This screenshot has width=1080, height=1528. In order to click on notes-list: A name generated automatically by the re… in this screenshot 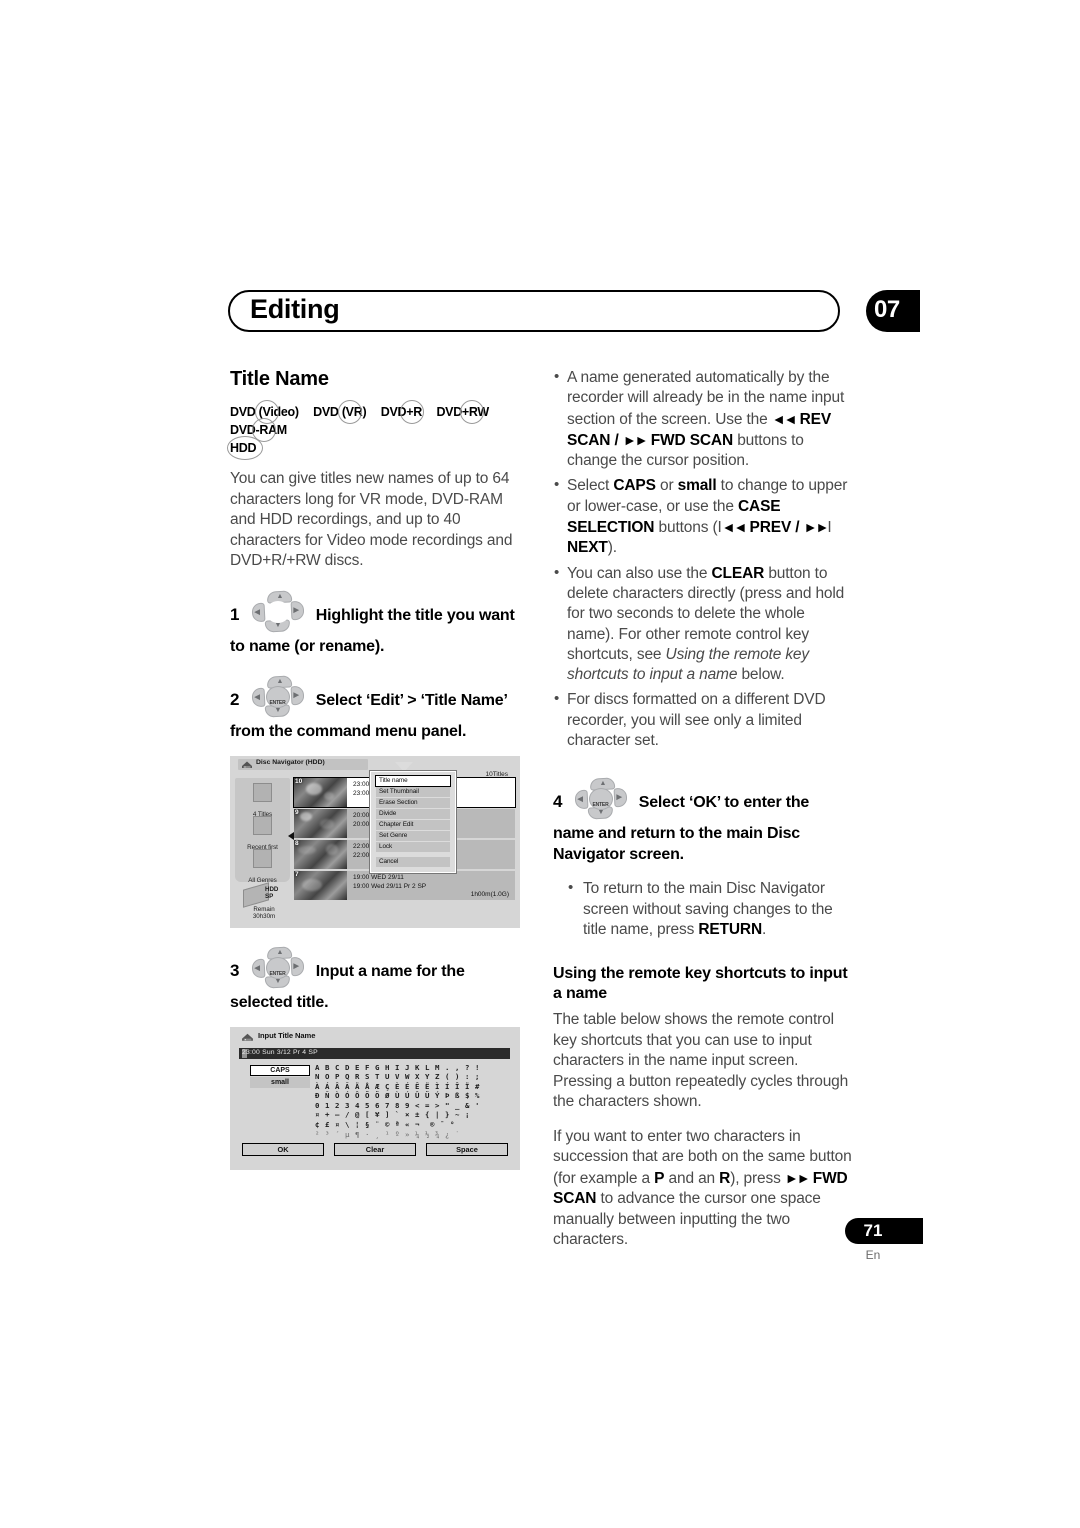, I will do `click(703, 559)`.